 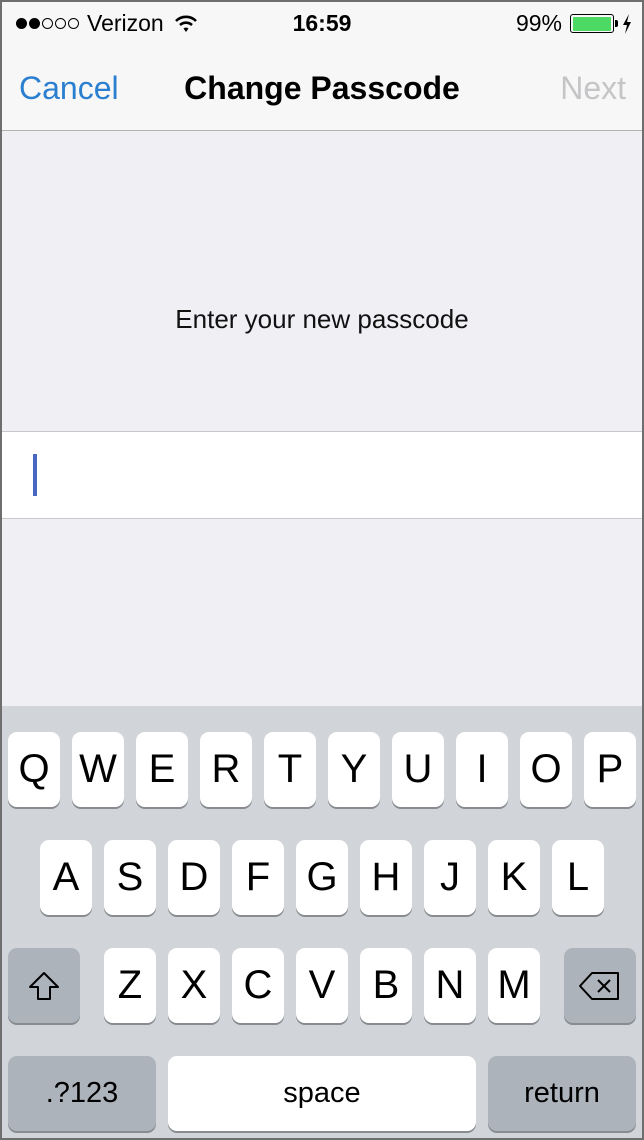 I want to click on key-d: D, so click(x=194, y=877).